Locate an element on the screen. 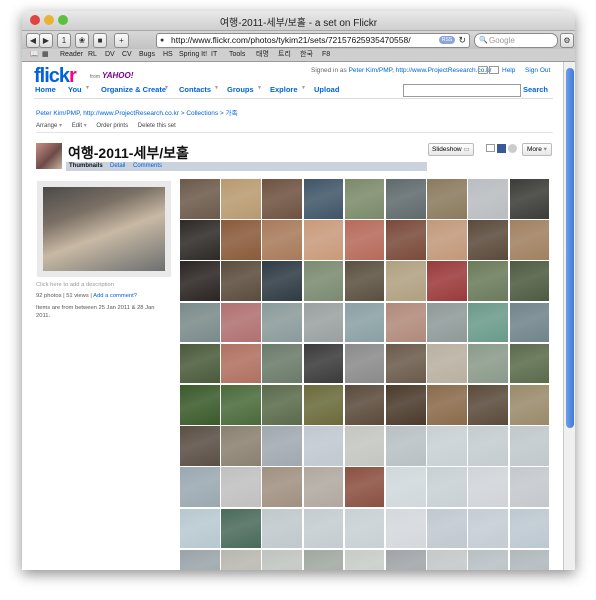 The image size is (596, 600). top-sites-icon: ▦ is located at coordinates (45, 55).